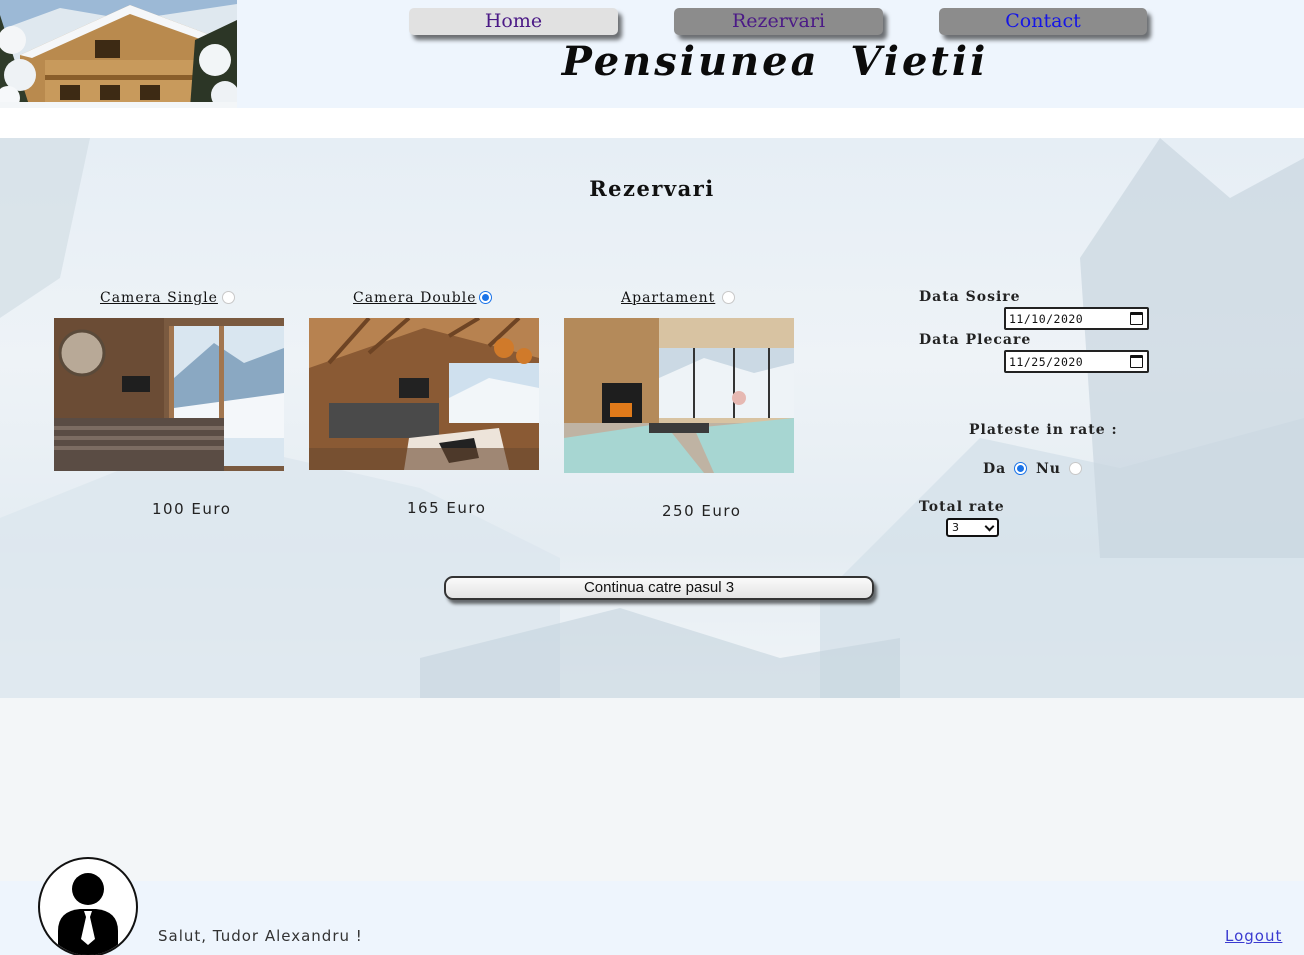  What do you see at coordinates (88, 906) in the screenshot?
I see `user-avatar-icon` at bounding box center [88, 906].